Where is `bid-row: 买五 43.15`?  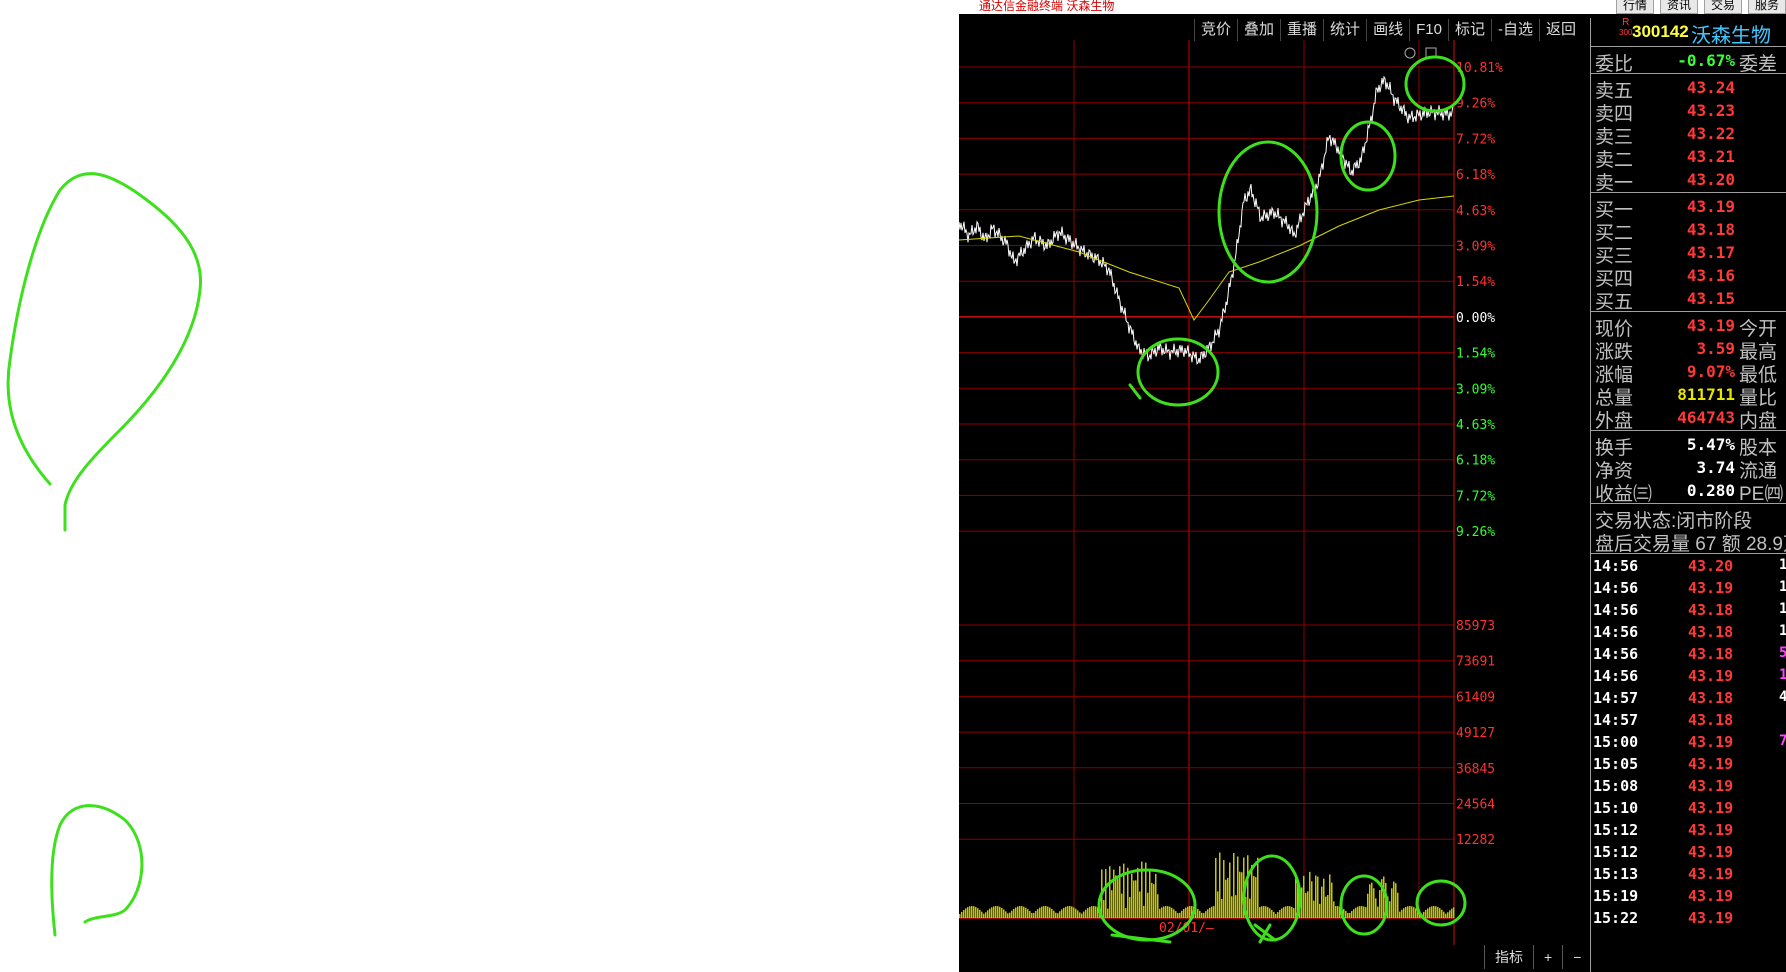 bid-row: 买五 43.15 is located at coordinates (1688, 300).